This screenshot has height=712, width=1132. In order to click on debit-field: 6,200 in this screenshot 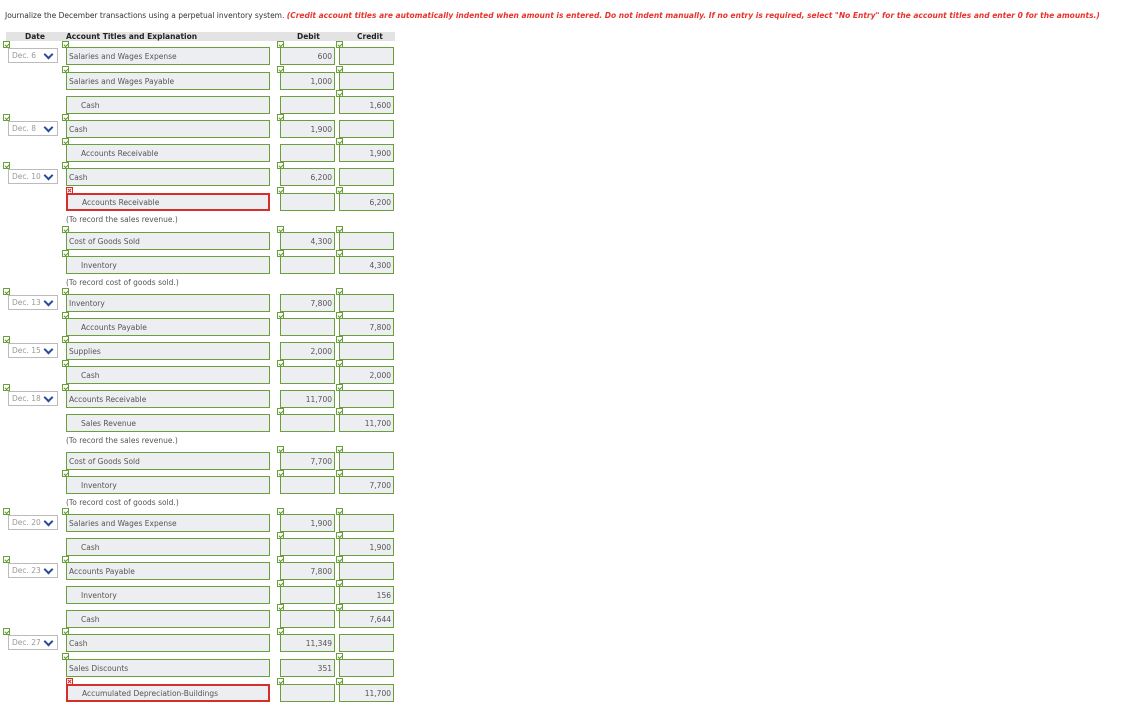, I will do `click(307, 177)`.